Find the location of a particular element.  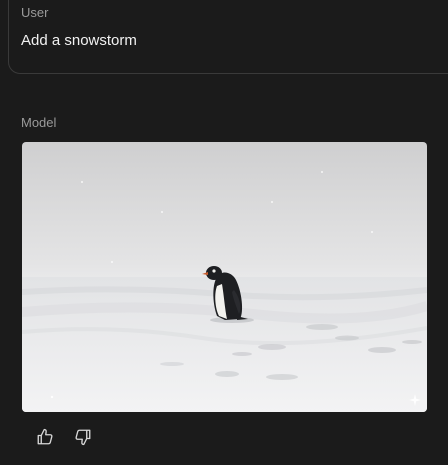

thumbs-down-button is located at coordinates (83, 437).